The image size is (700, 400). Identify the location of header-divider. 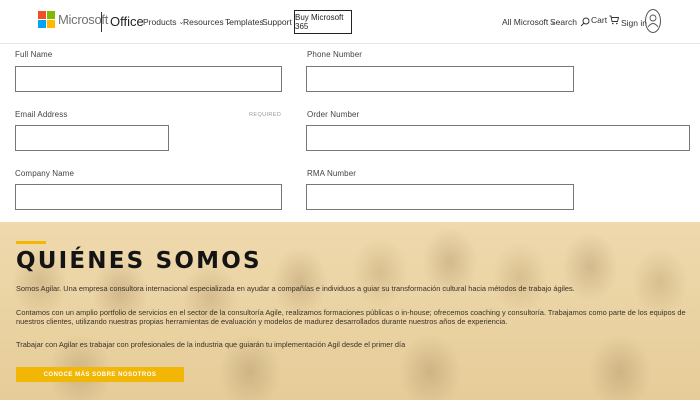
(101, 22).